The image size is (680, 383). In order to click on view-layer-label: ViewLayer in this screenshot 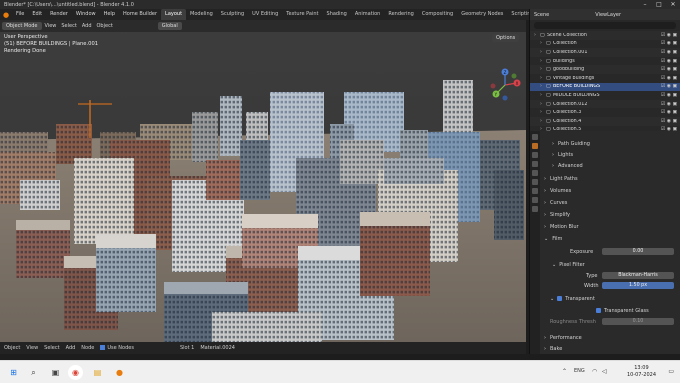, I will do `click(608, 15)`.